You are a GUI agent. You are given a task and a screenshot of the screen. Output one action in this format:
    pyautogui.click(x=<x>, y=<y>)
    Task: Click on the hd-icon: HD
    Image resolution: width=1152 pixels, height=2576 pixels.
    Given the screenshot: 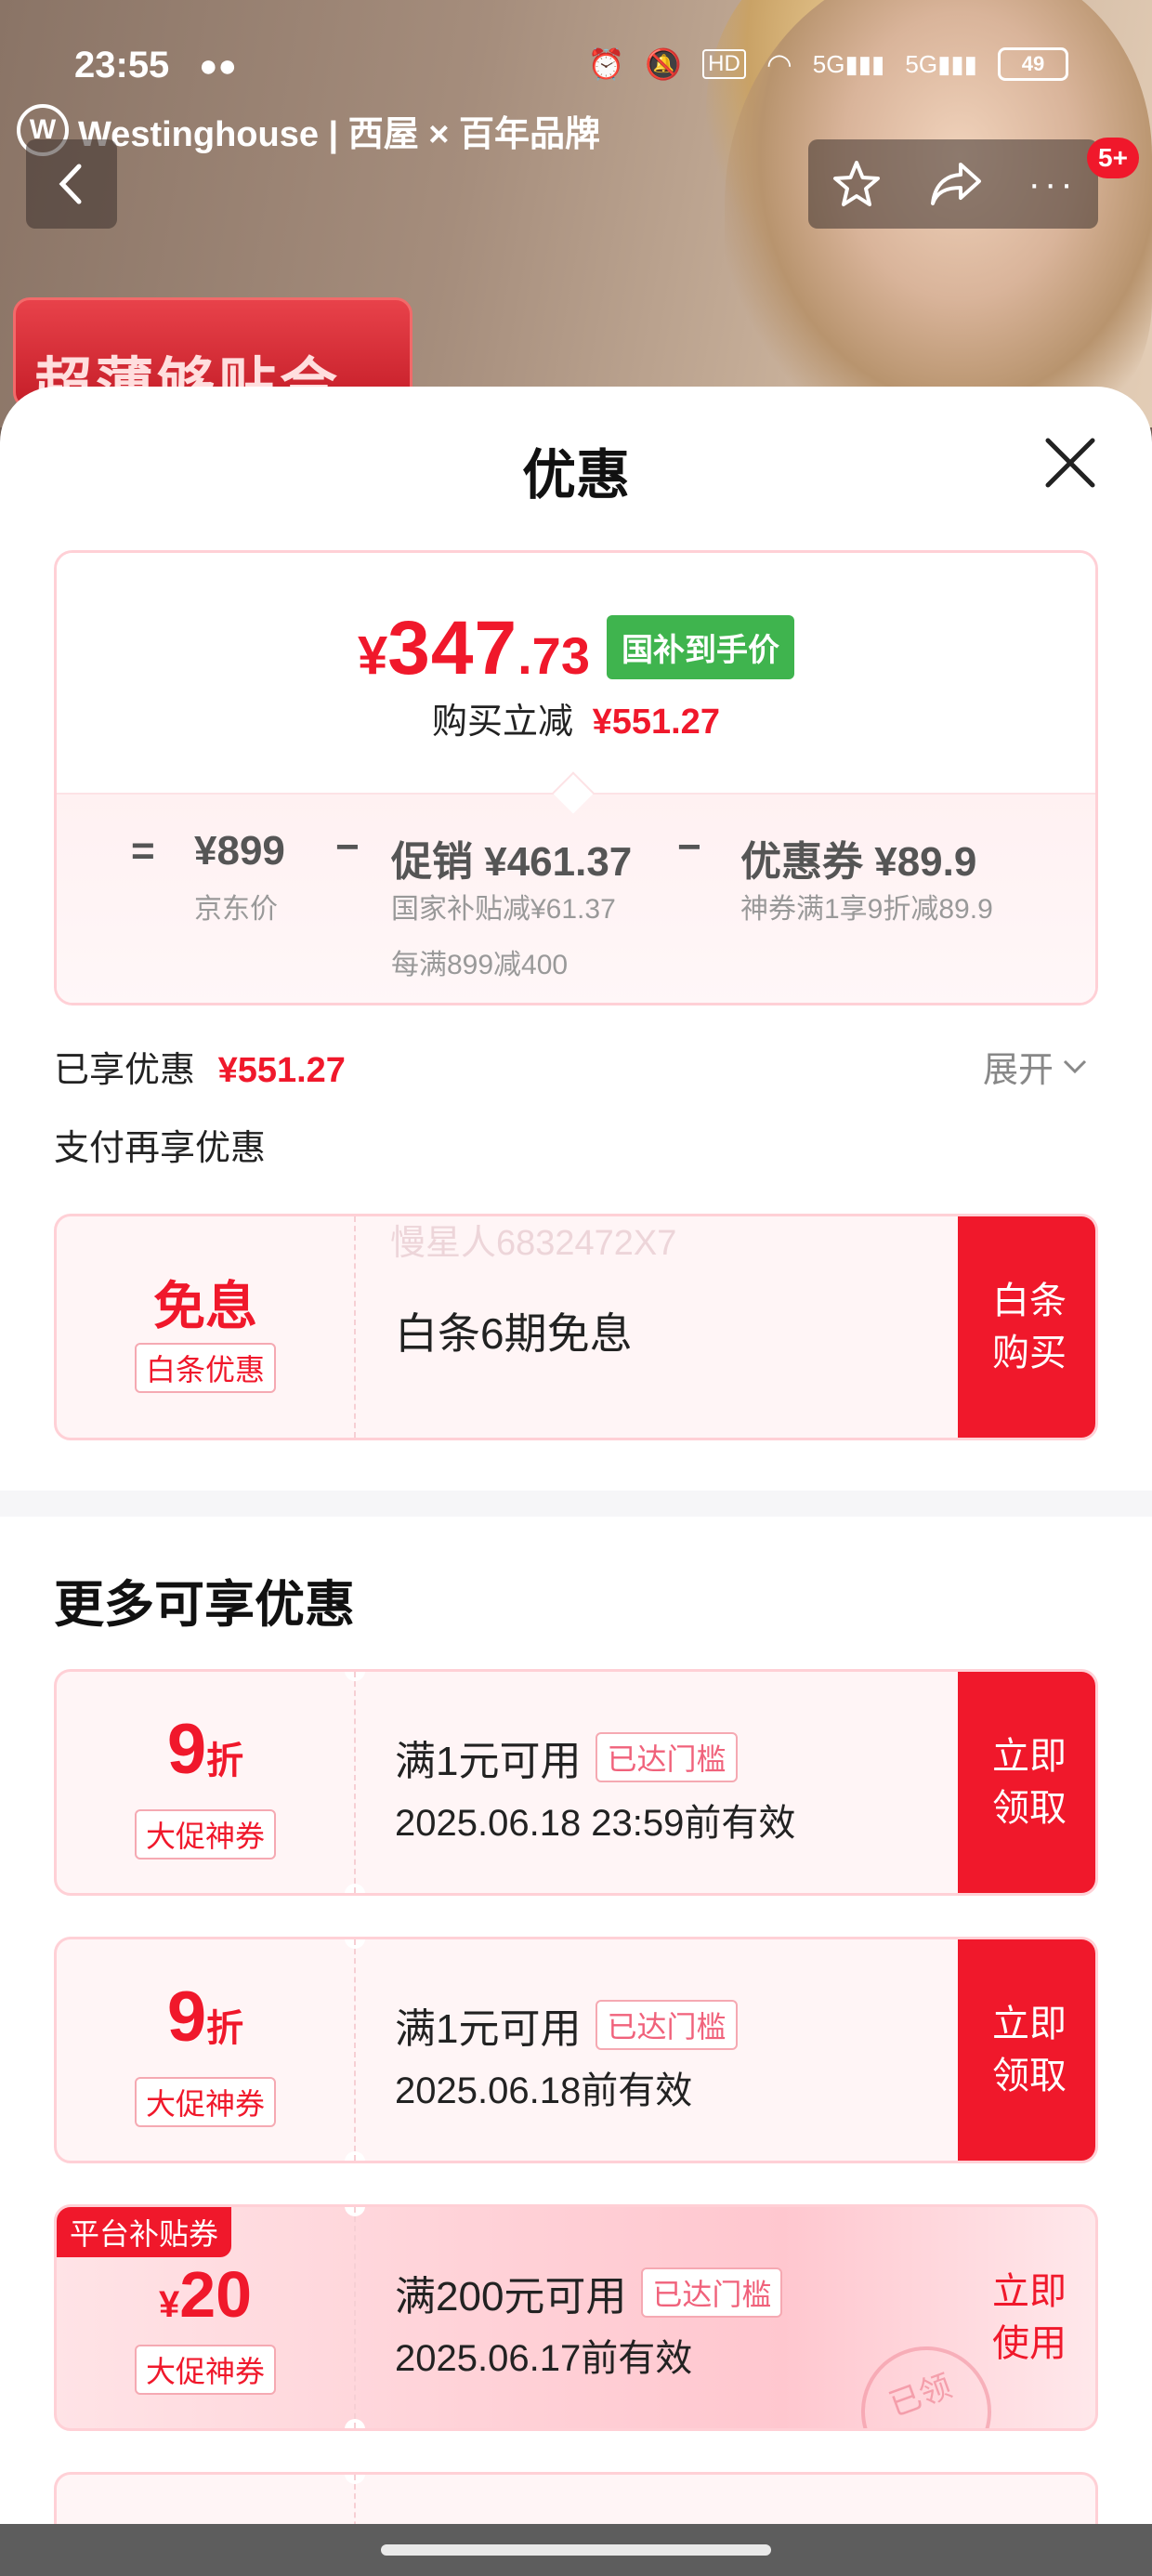 What is the action you would take?
    pyautogui.click(x=724, y=64)
    